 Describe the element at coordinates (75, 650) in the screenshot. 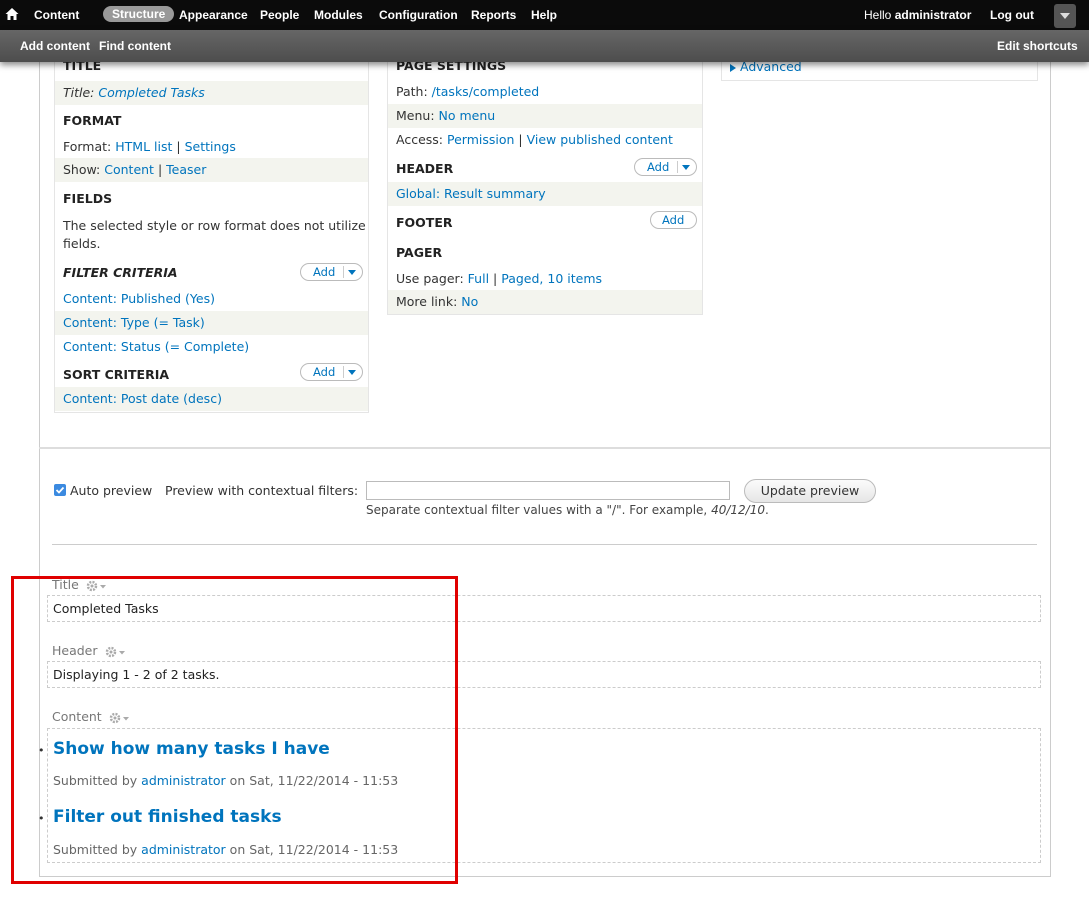

I see `preview-header-label-text: Header` at that location.